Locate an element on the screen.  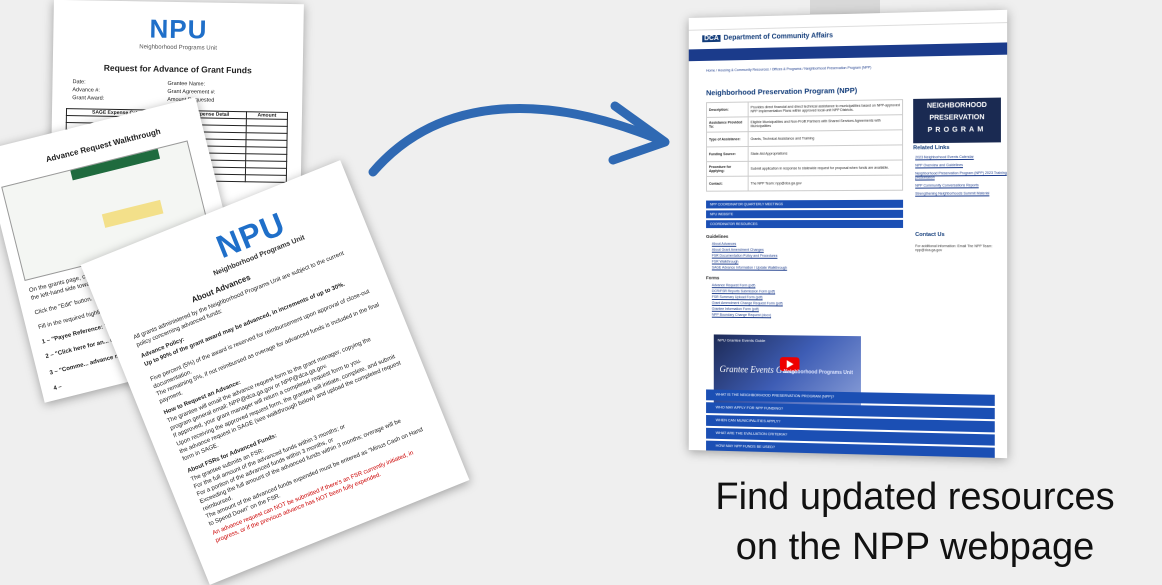
guideline-link: About Advances is located at coordinates (724, 244).